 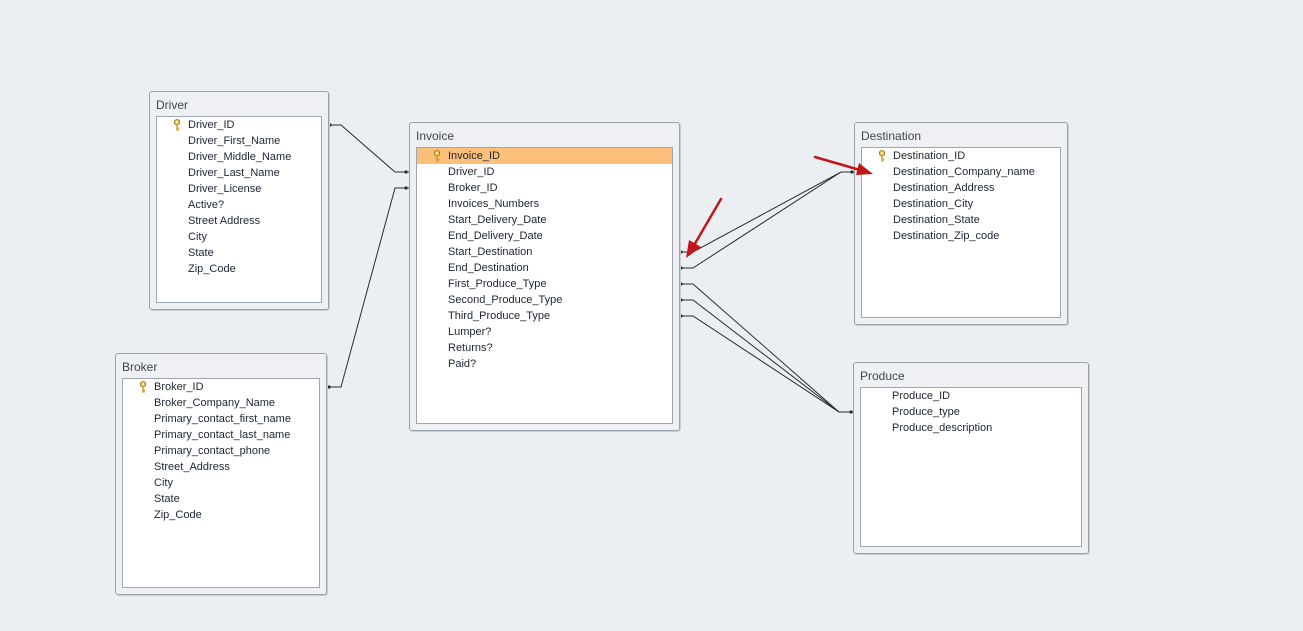 I want to click on destination-field-row: Destination_Address, so click(x=961, y=188).